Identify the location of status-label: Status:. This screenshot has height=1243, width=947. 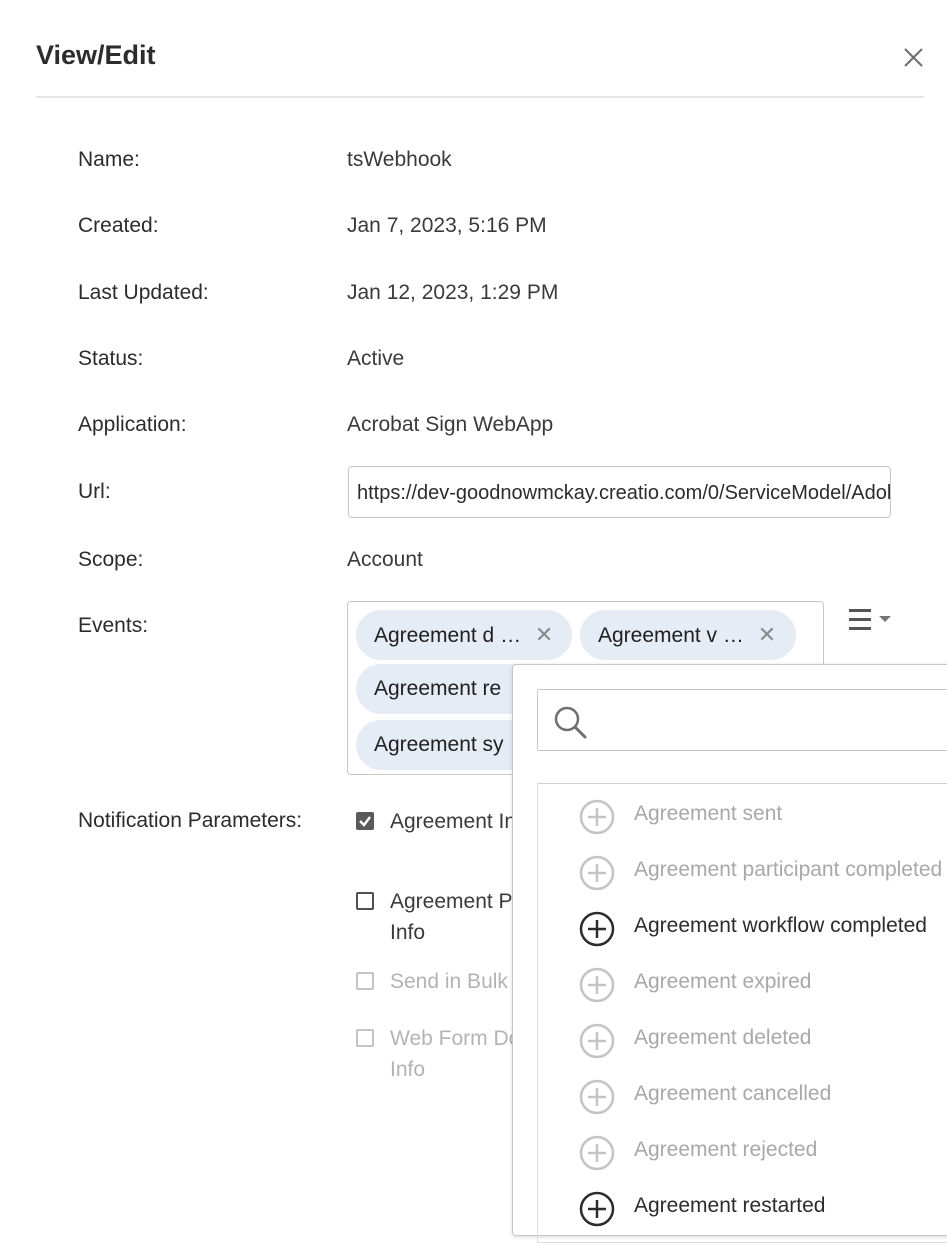
(111, 358).